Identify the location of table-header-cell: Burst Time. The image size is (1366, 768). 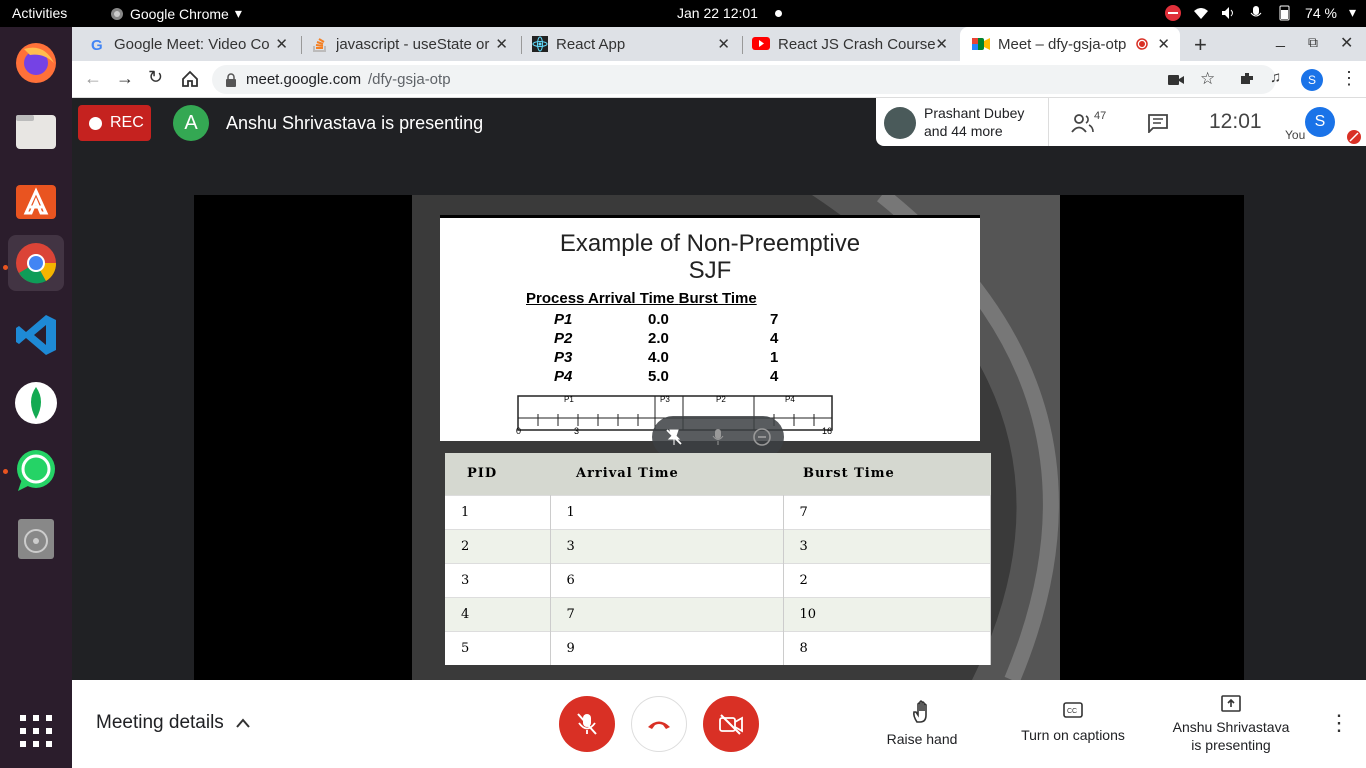
(887, 474).